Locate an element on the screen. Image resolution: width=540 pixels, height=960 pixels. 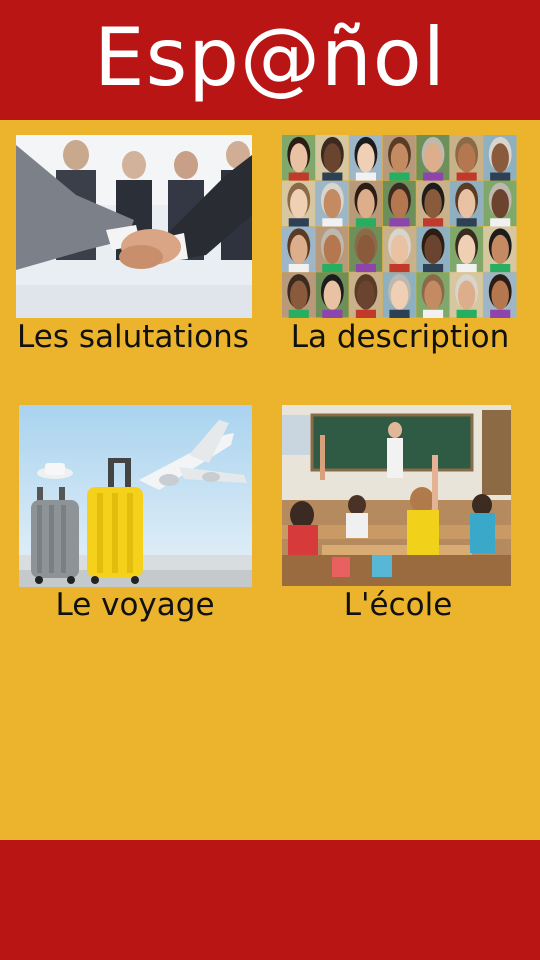
topic-label: Les salutations is located at coordinates (133, 337).